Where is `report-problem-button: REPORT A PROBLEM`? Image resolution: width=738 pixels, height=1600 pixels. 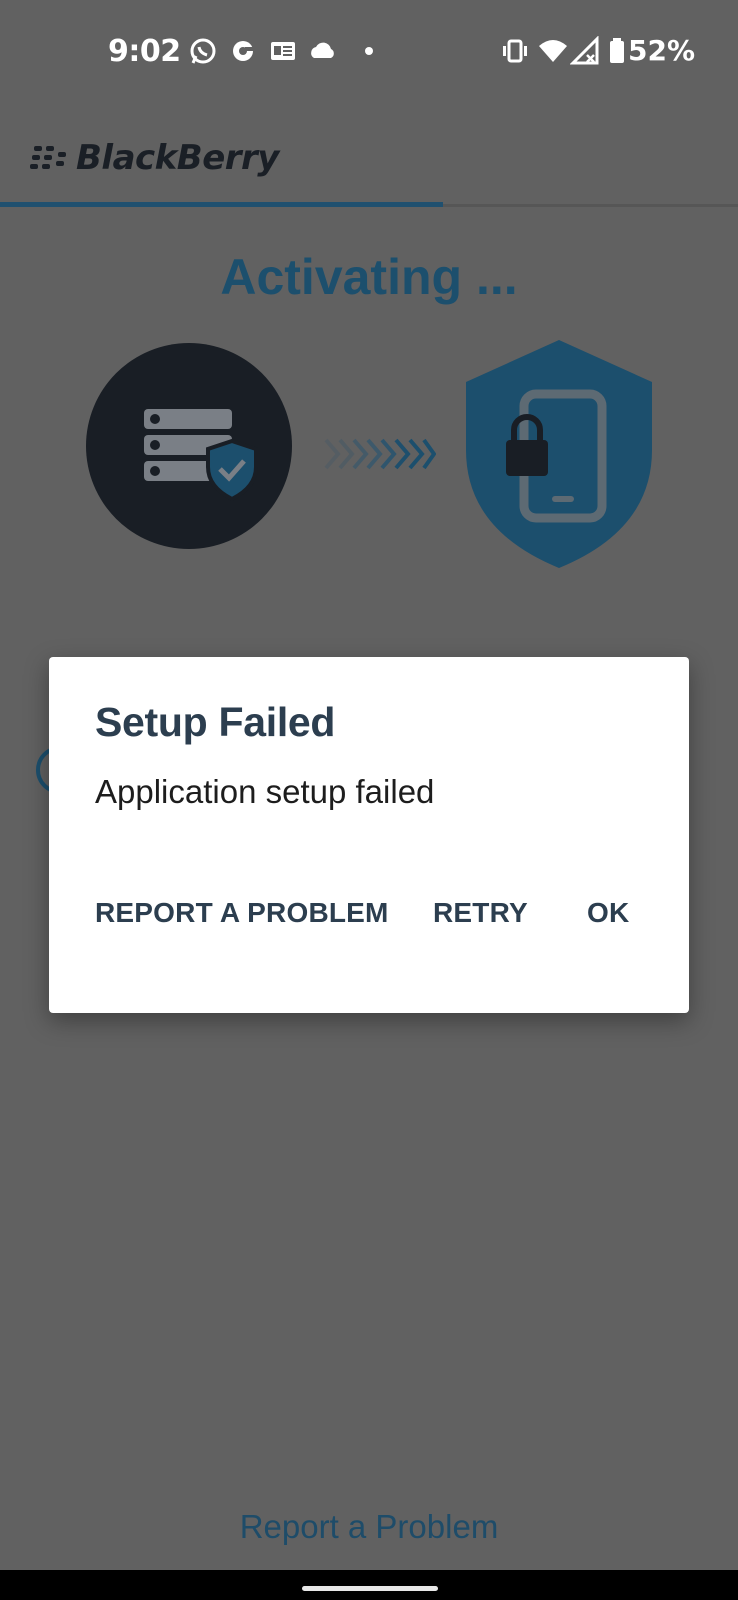 report-problem-button: REPORT A PROBLEM is located at coordinates (242, 913).